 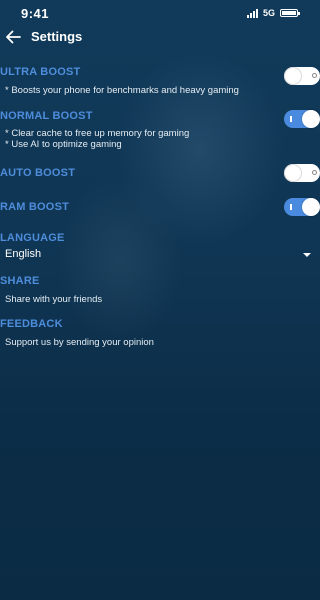 I want to click on normal-boost-title: NORMAL BOOST, so click(x=46, y=116).